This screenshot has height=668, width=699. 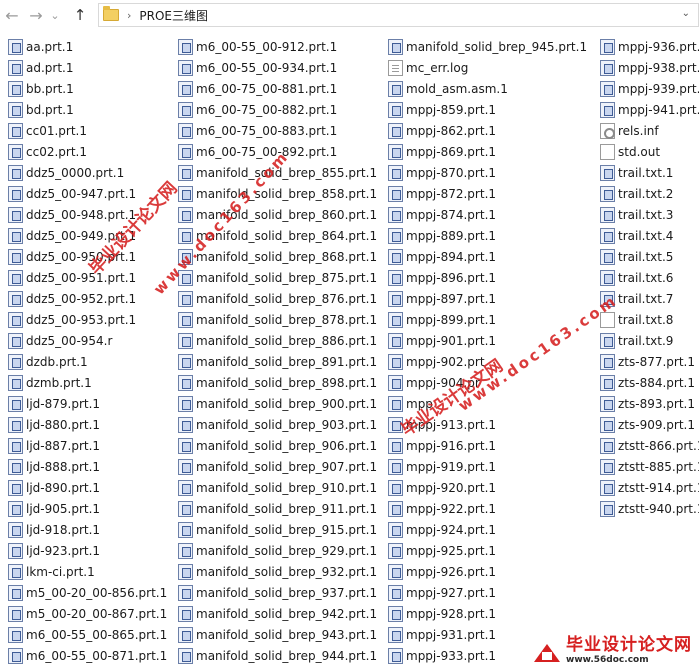 What do you see at coordinates (55, 15) in the screenshot?
I see `recent-locations-button: ⌄` at bounding box center [55, 15].